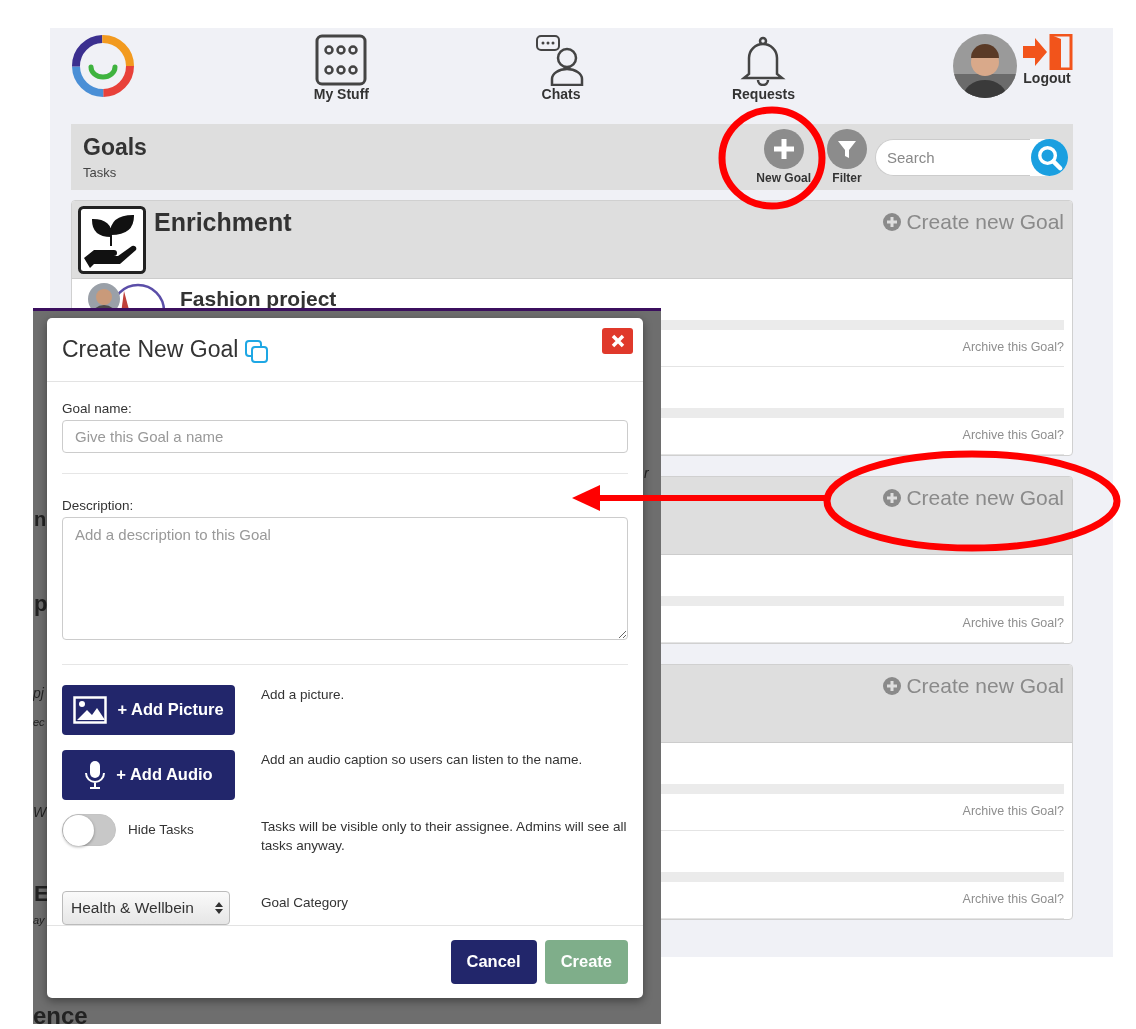 The height and width of the screenshot is (1029, 1136). Describe the element at coordinates (345, 436) in the screenshot. I see `goal-name-field: Give this Goal a name` at that location.